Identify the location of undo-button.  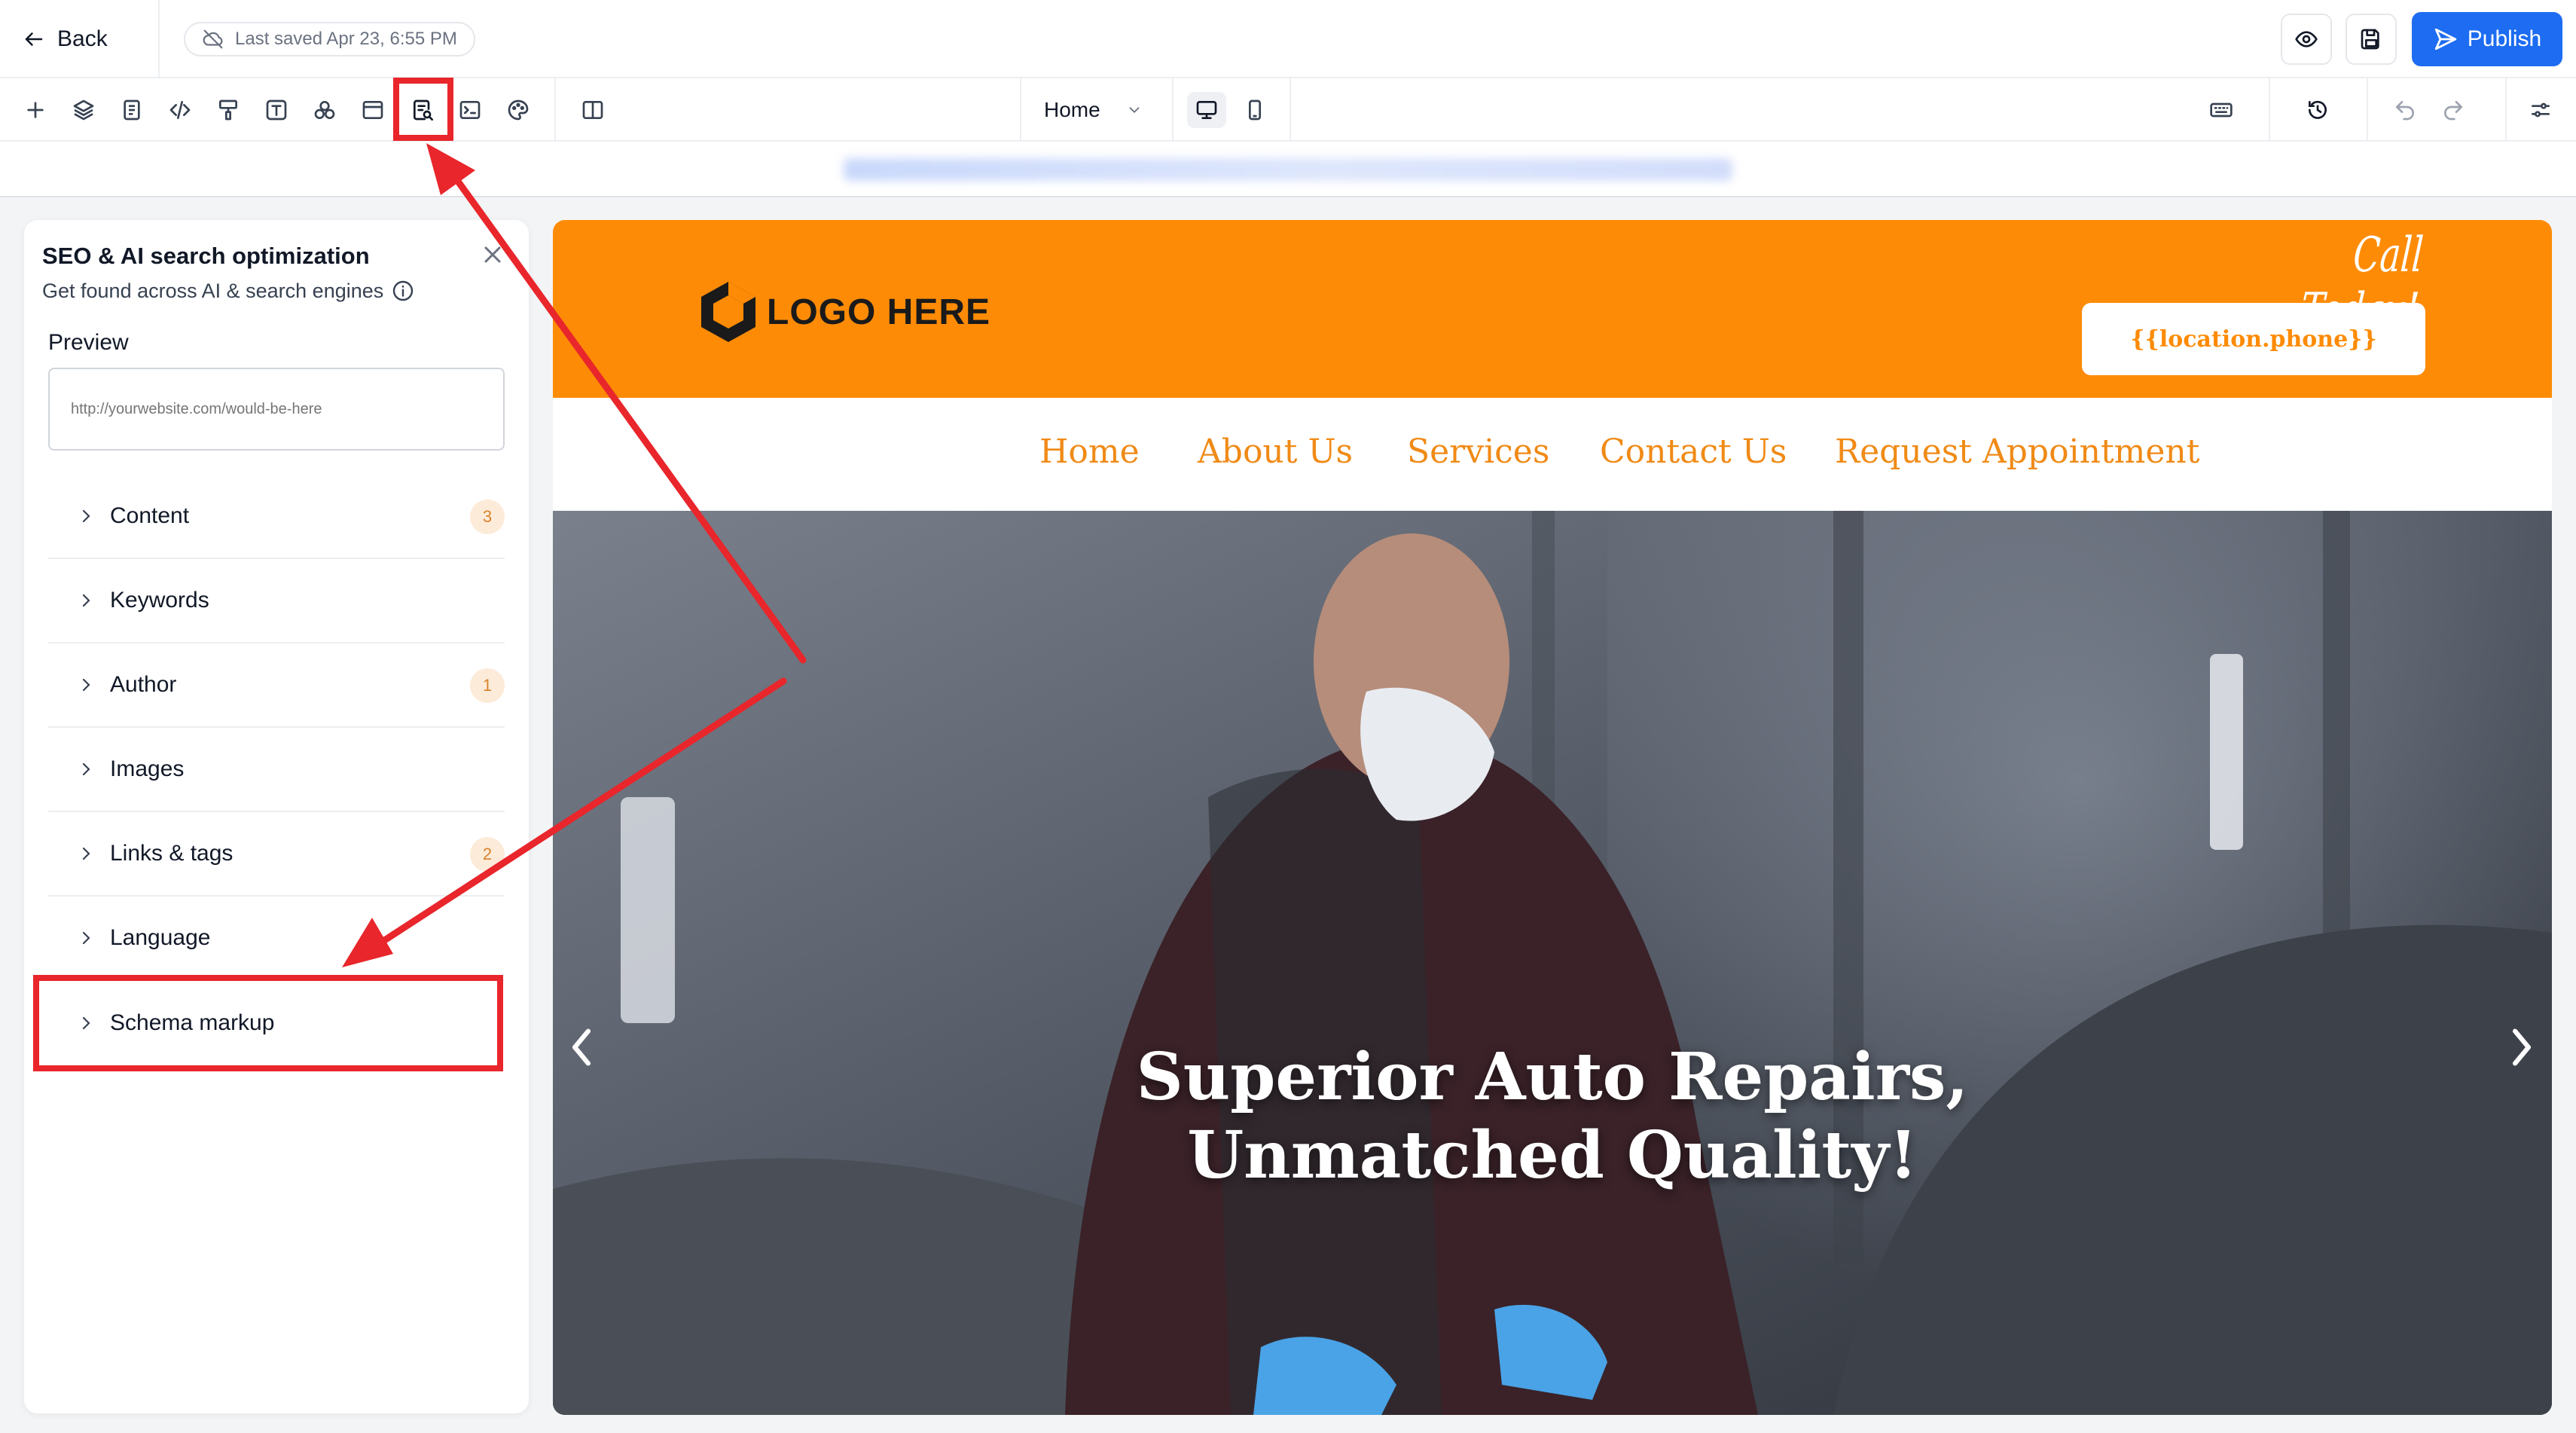
(2405, 110).